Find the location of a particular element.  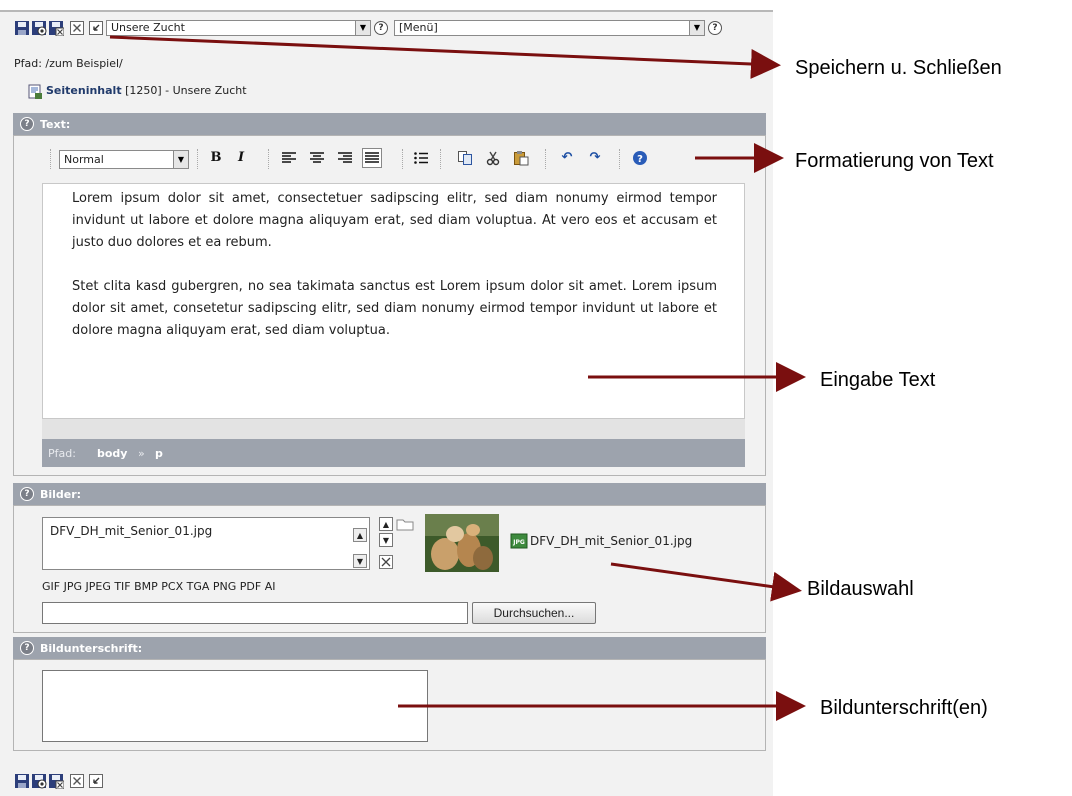

annotation-input-text: Eingabe Text is located at coordinates (878, 380).